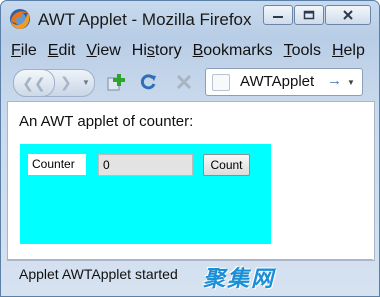 Image resolution: width=380 pixels, height=297 pixels. I want to click on url-dropdown-icon: ▼, so click(351, 82).